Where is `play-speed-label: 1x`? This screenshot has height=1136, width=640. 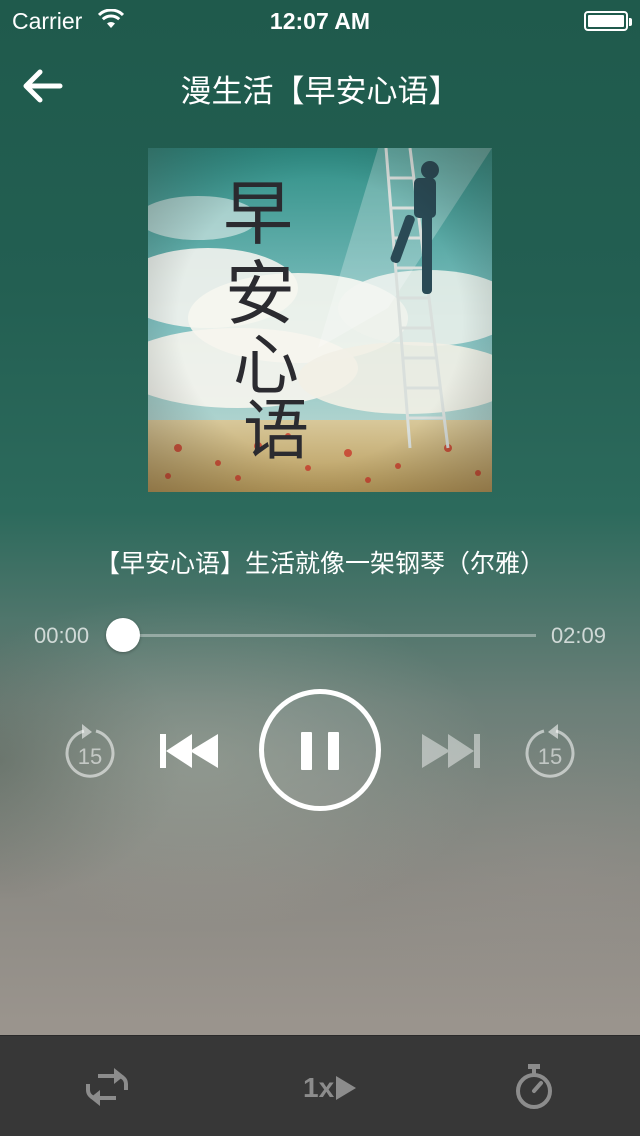
play-speed-label: 1x is located at coordinates (319, 1087).